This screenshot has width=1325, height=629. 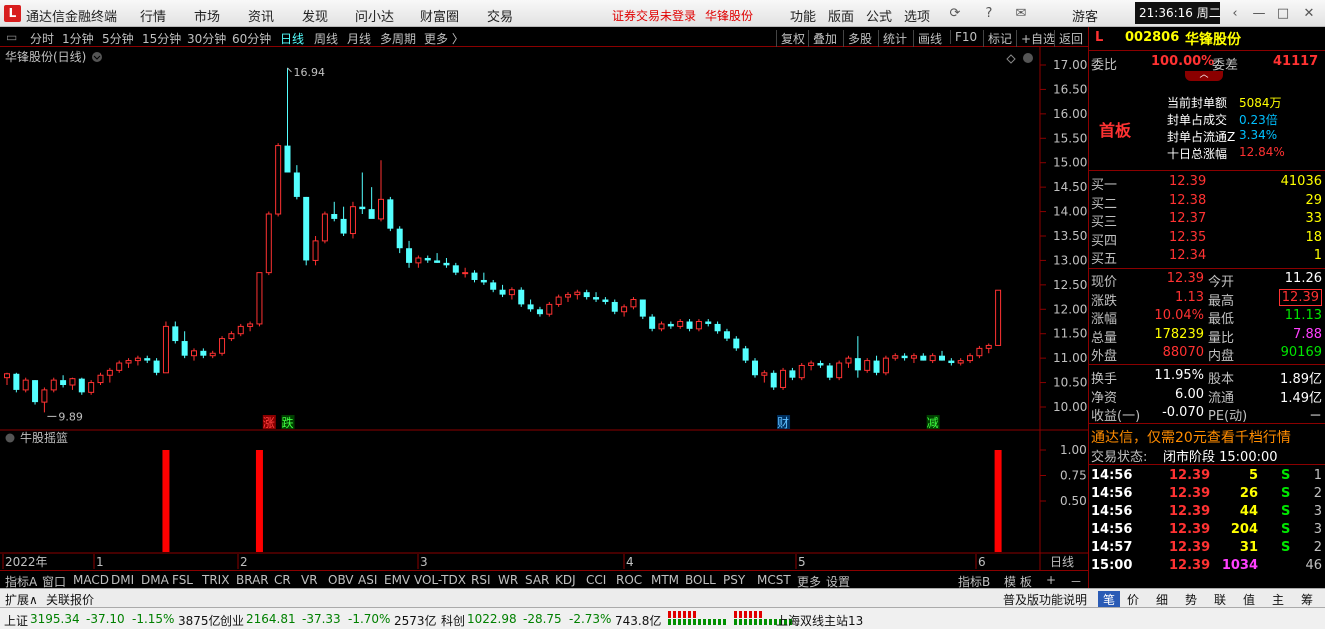 I want to click on period-1min: 1分钟, so click(x=78, y=38).